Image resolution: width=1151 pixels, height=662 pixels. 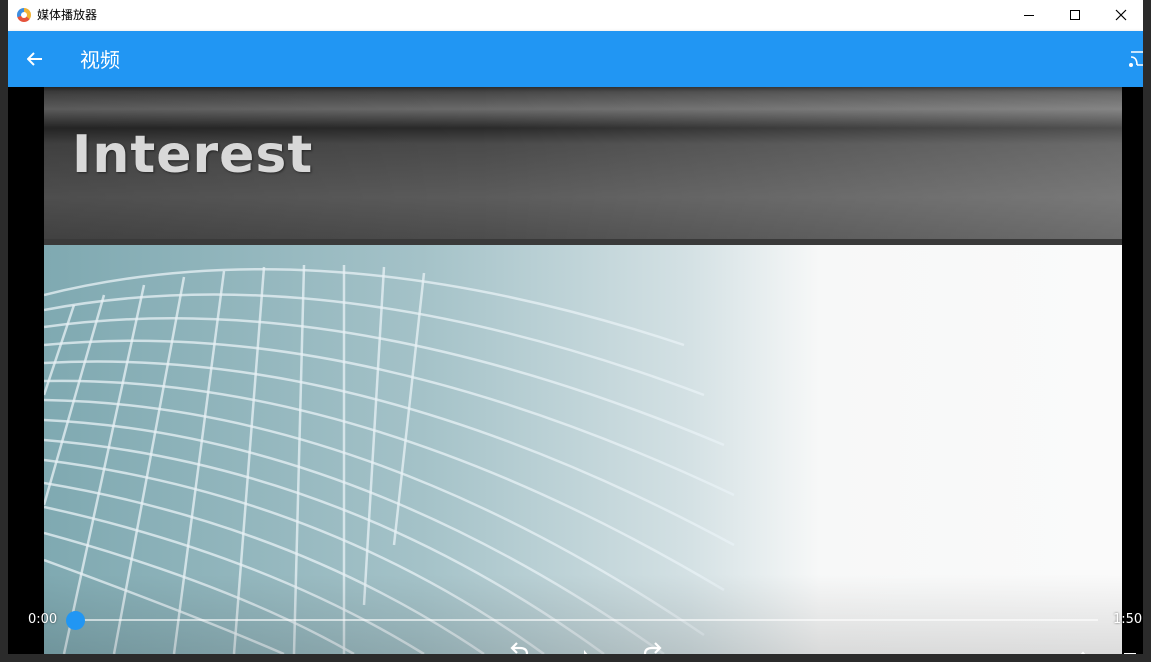 I want to click on seek-bar, so click(x=583, y=620).